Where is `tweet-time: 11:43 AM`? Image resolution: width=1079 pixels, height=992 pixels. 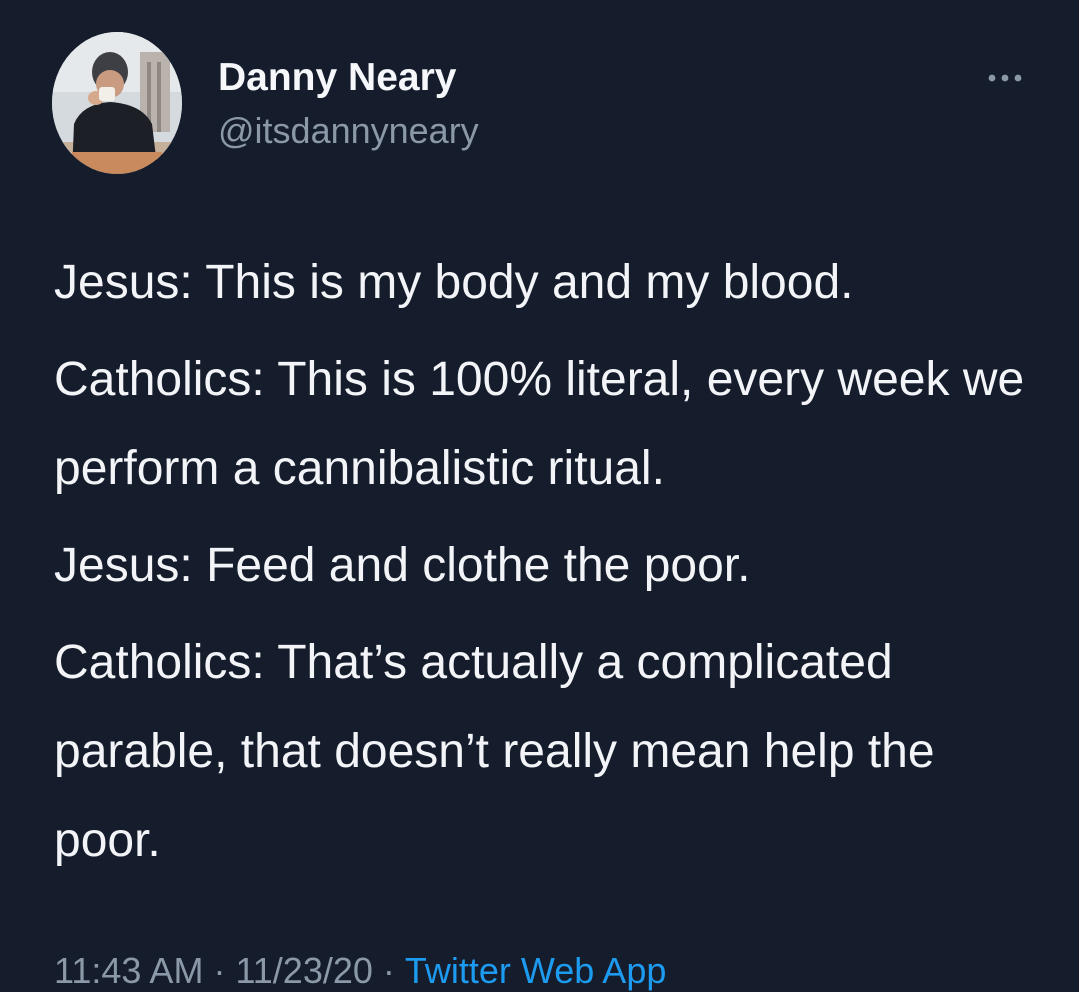 tweet-time: 11:43 AM is located at coordinates (128, 970).